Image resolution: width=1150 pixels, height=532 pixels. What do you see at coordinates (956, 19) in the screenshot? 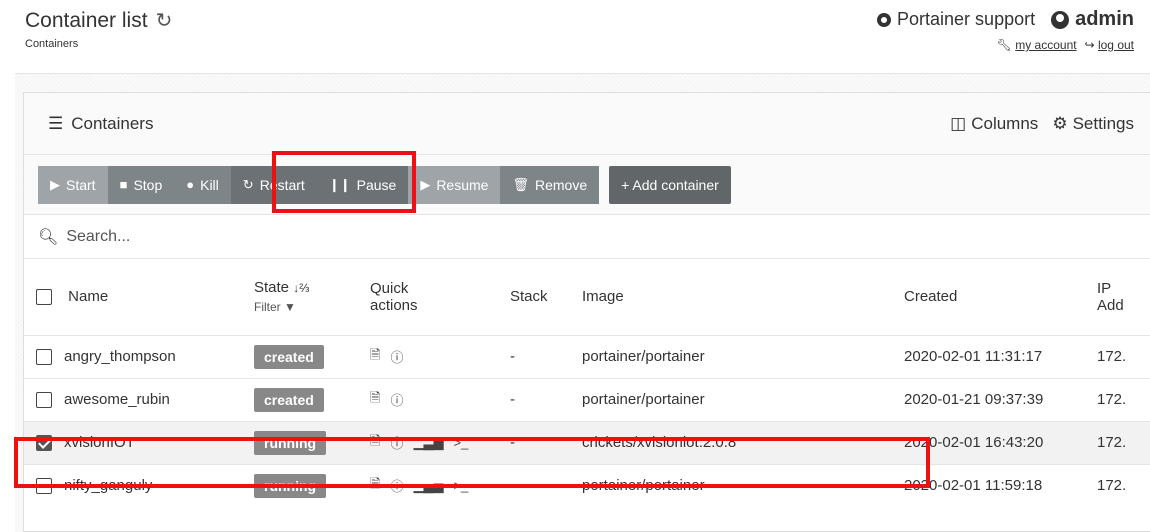
I see `support-link: Portainer support` at bounding box center [956, 19].